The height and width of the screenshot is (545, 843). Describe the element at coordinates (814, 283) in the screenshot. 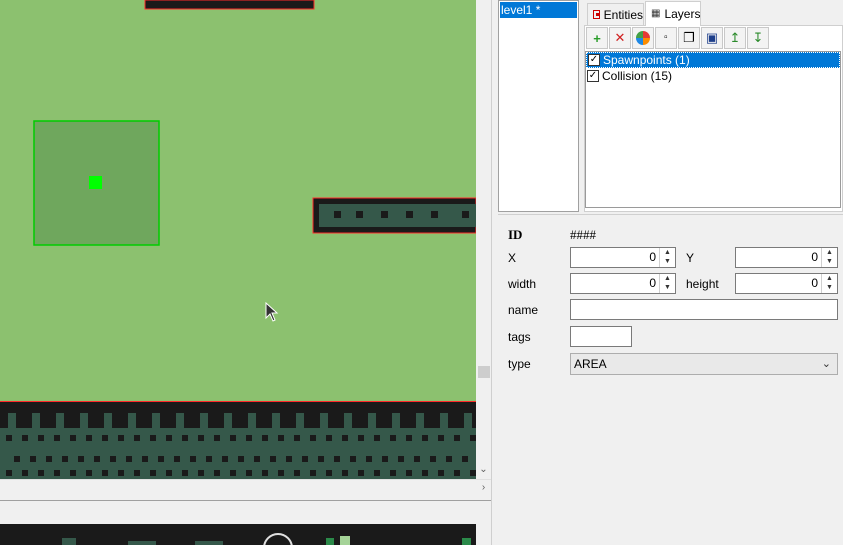

I see `height-value: 0` at that location.